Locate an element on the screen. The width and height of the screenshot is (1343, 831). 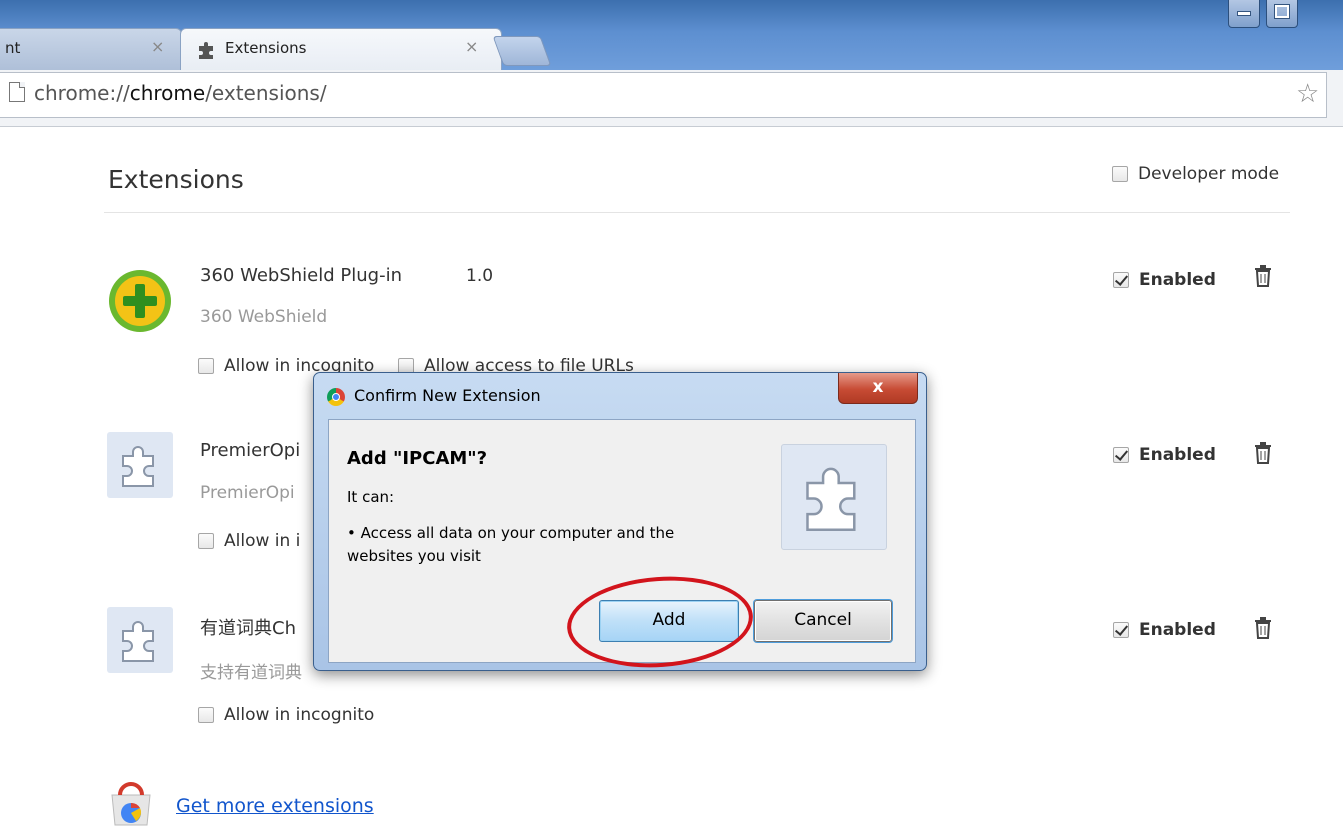
address-bar: chrome://chrome/extensions/ ☆ is located at coordinates (663, 95).